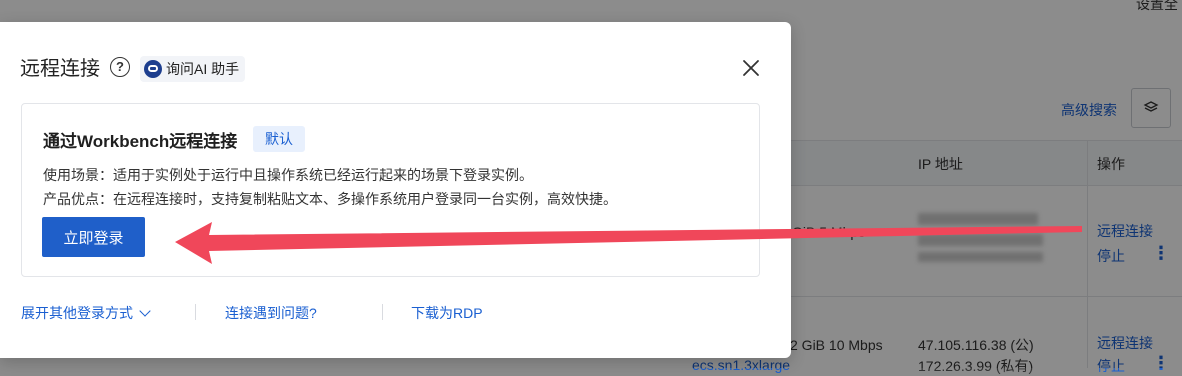 The width and height of the screenshot is (1182, 376). Describe the element at coordinates (60, 69) in the screenshot. I see `dialog-title: 远程连接` at that location.